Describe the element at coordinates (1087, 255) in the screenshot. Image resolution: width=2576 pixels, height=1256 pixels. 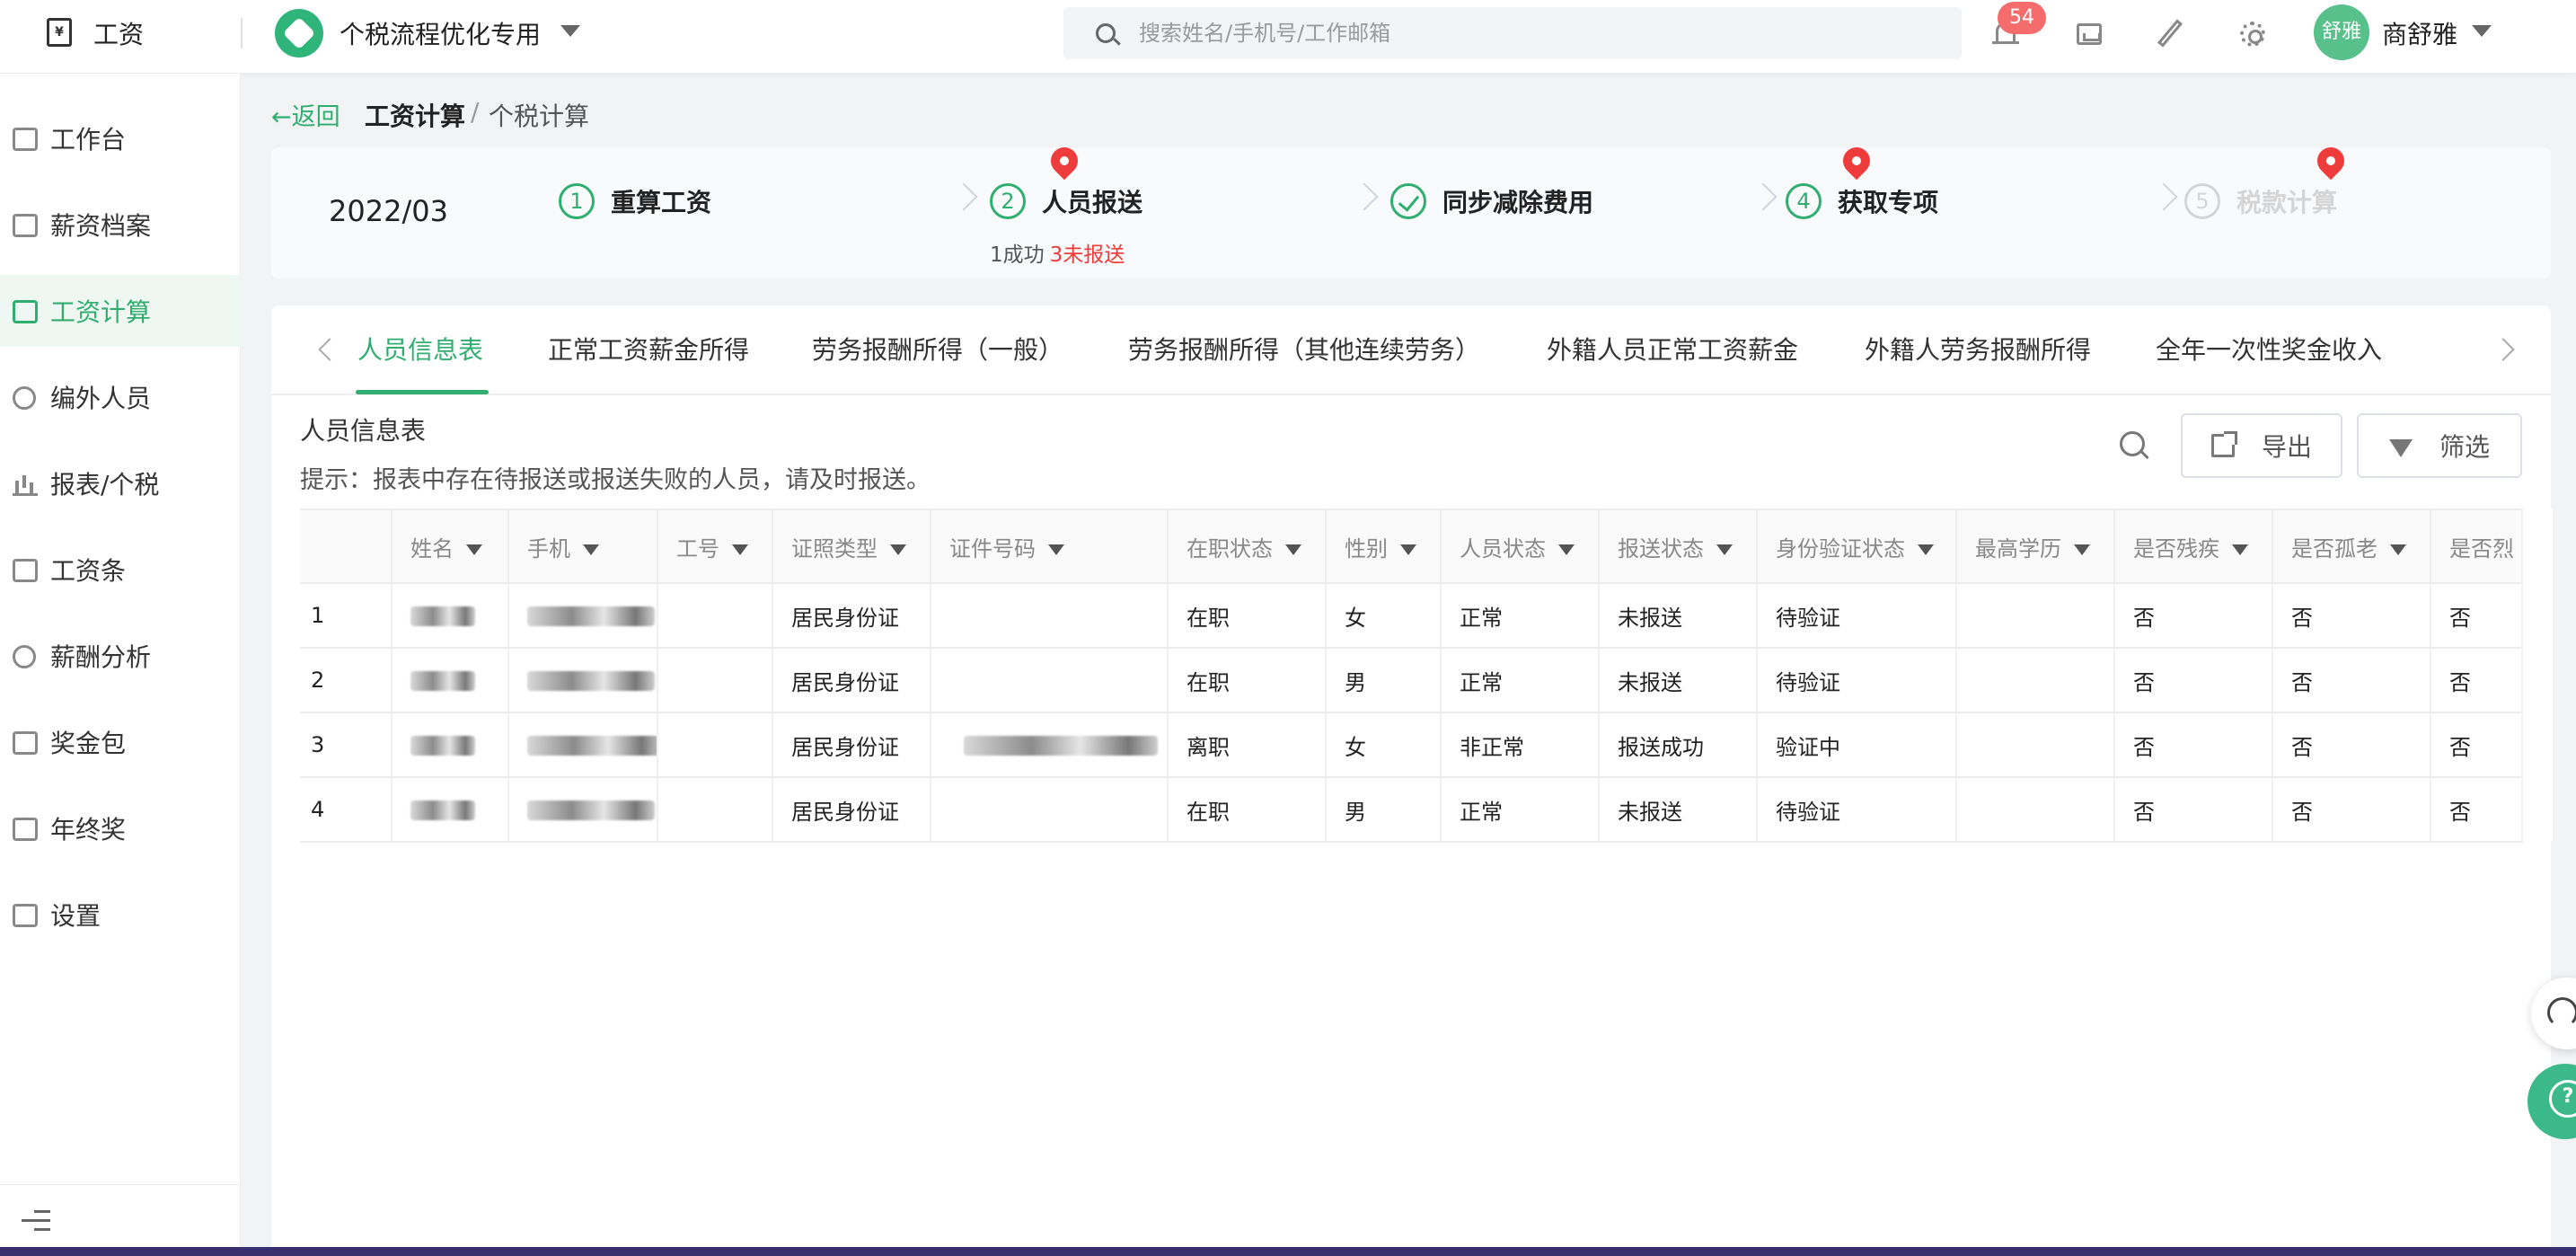
I see `report-pending-count: 3未报送` at that location.